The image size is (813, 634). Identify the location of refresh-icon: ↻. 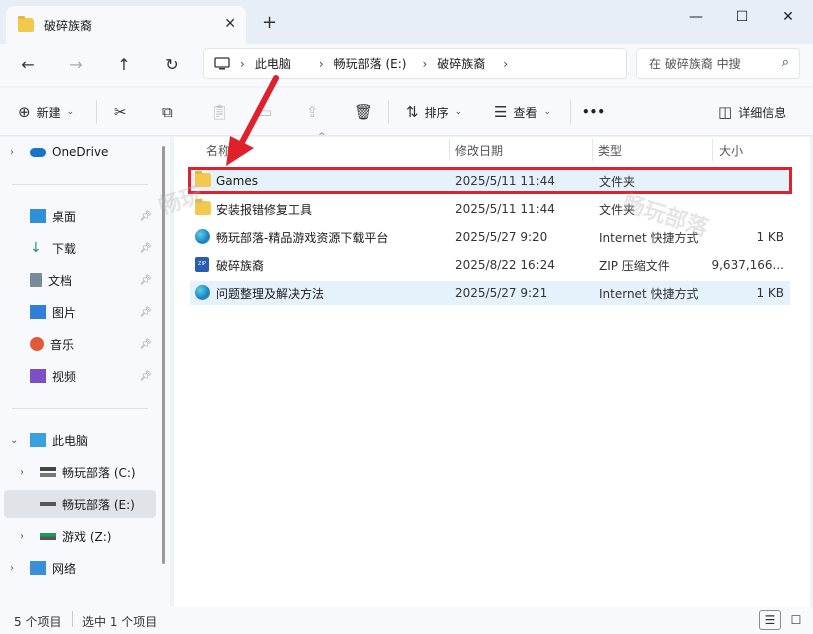
(172, 64).